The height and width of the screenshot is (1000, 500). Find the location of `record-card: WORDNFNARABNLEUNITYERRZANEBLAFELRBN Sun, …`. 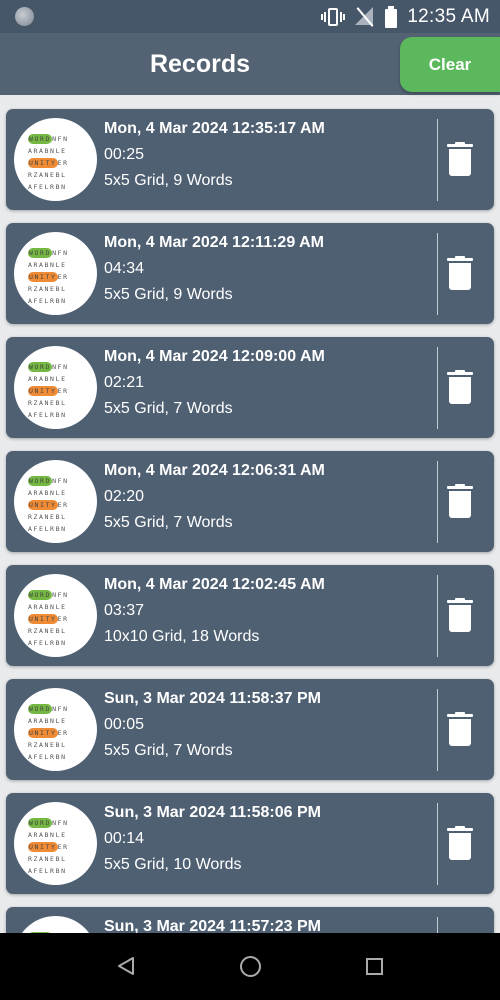

record-card: WORDNFNARABNLEUNITYERRZANEBLAFELRBN Sun, … is located at coordinates (250, 920).